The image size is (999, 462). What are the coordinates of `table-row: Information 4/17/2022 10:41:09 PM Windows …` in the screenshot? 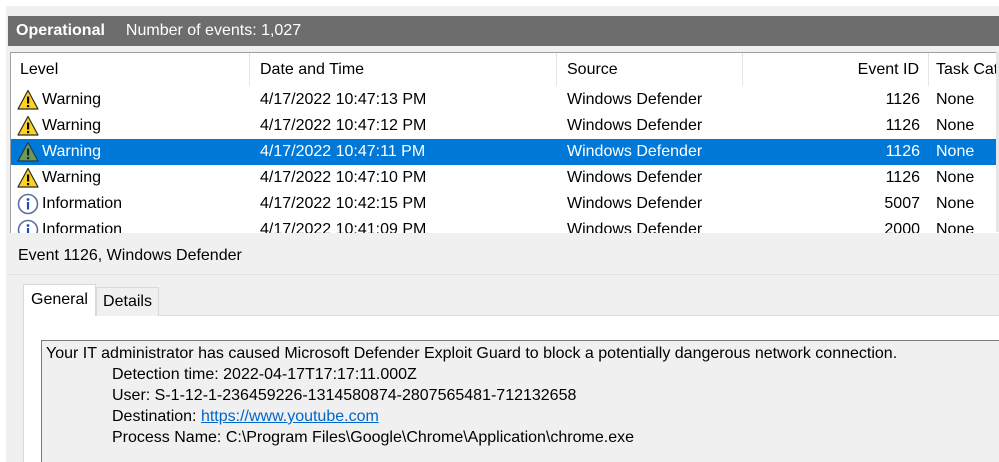 It's located at (505, 225).